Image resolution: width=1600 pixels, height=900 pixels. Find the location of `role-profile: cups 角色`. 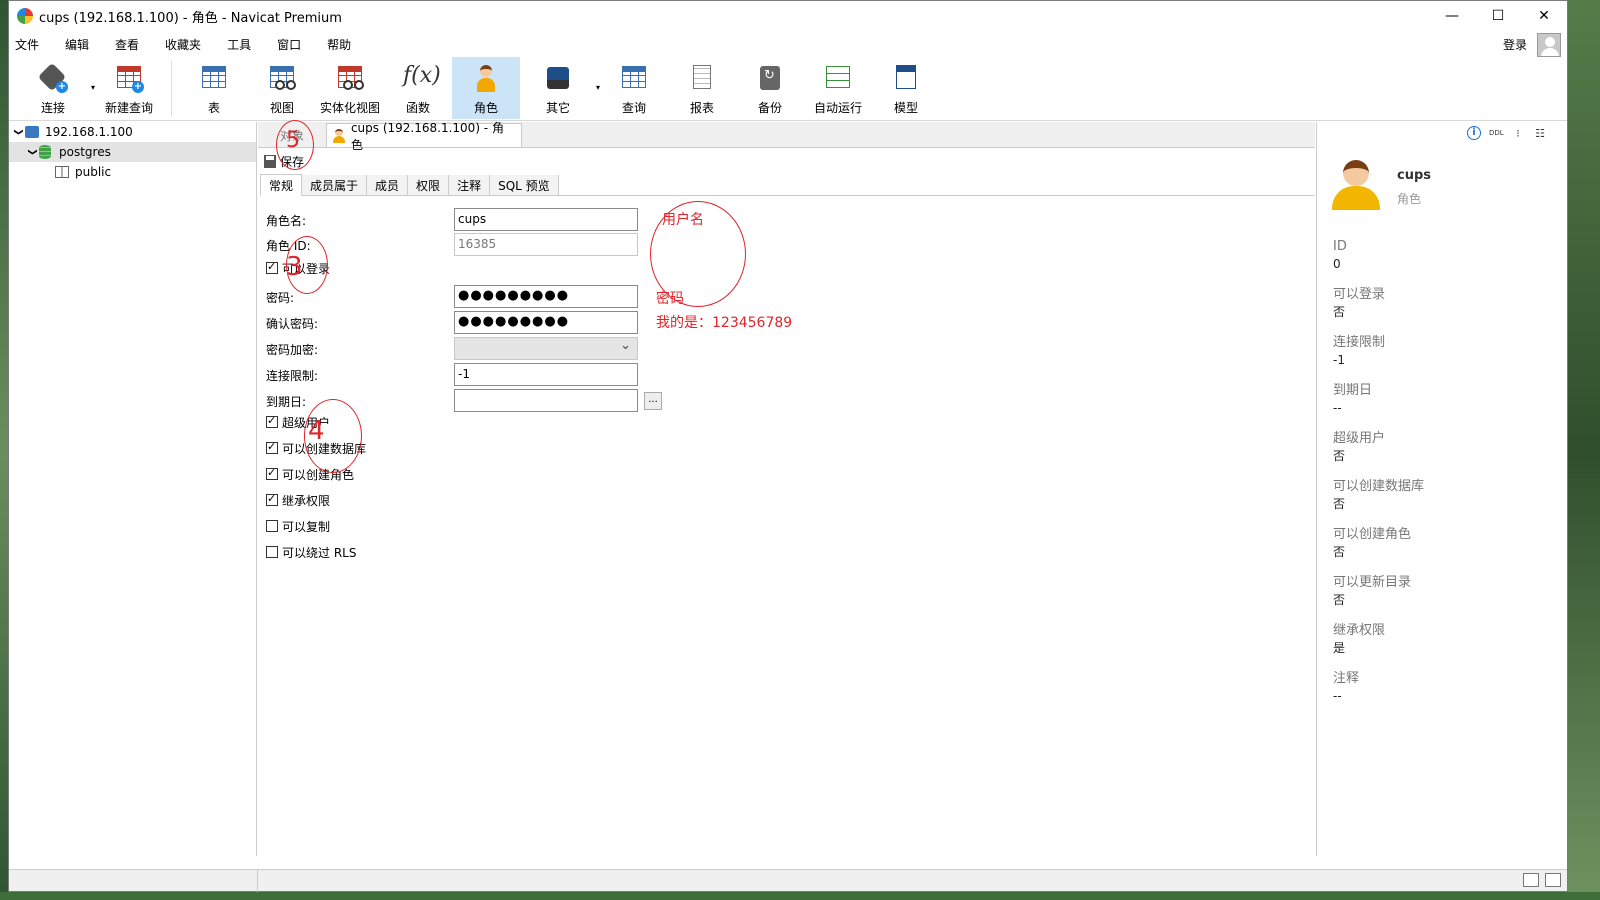

role-profile: cups 角色 is located at coordinates (1442, 184).